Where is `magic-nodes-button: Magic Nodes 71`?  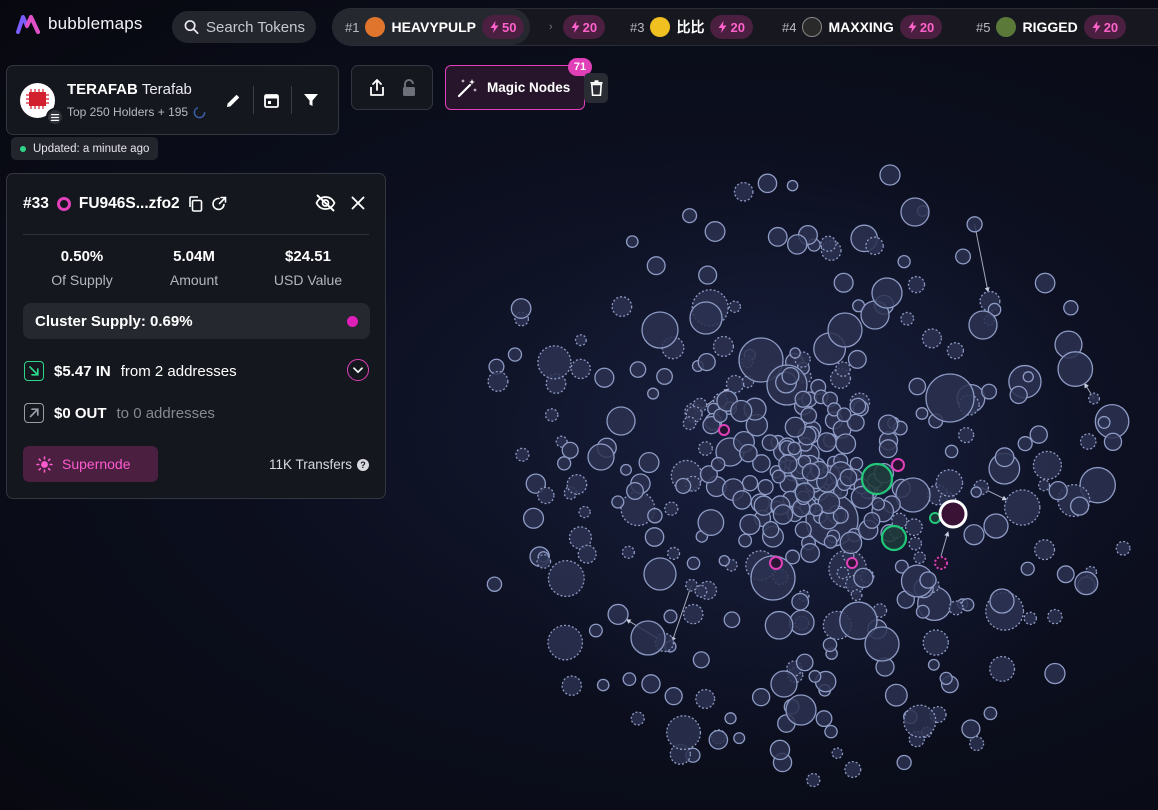
magic-nodes-button: Magic Nodes 71 is located at coordinates (518, 84).